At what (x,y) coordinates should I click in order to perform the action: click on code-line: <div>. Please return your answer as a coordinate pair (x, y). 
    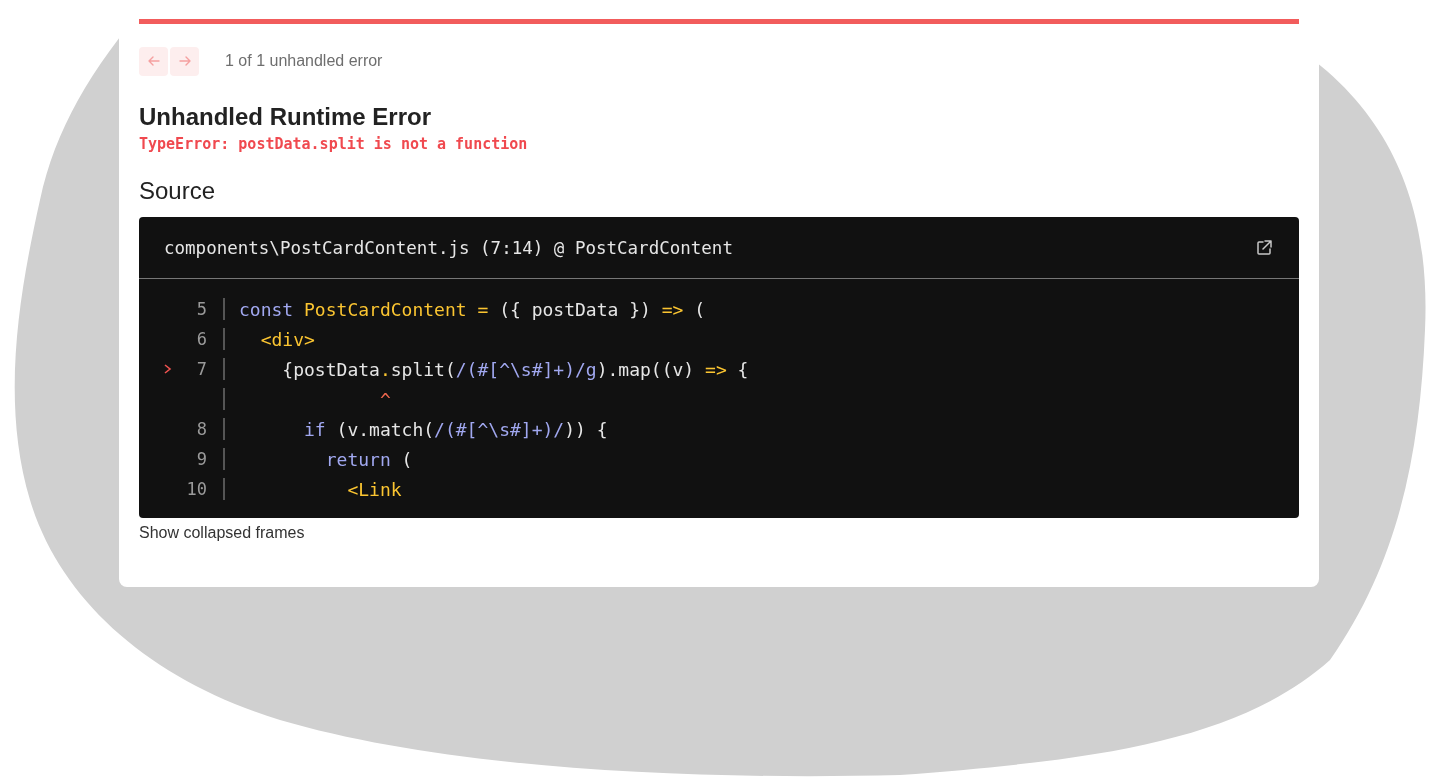
    Looking at the image, I should click on (287, 339).